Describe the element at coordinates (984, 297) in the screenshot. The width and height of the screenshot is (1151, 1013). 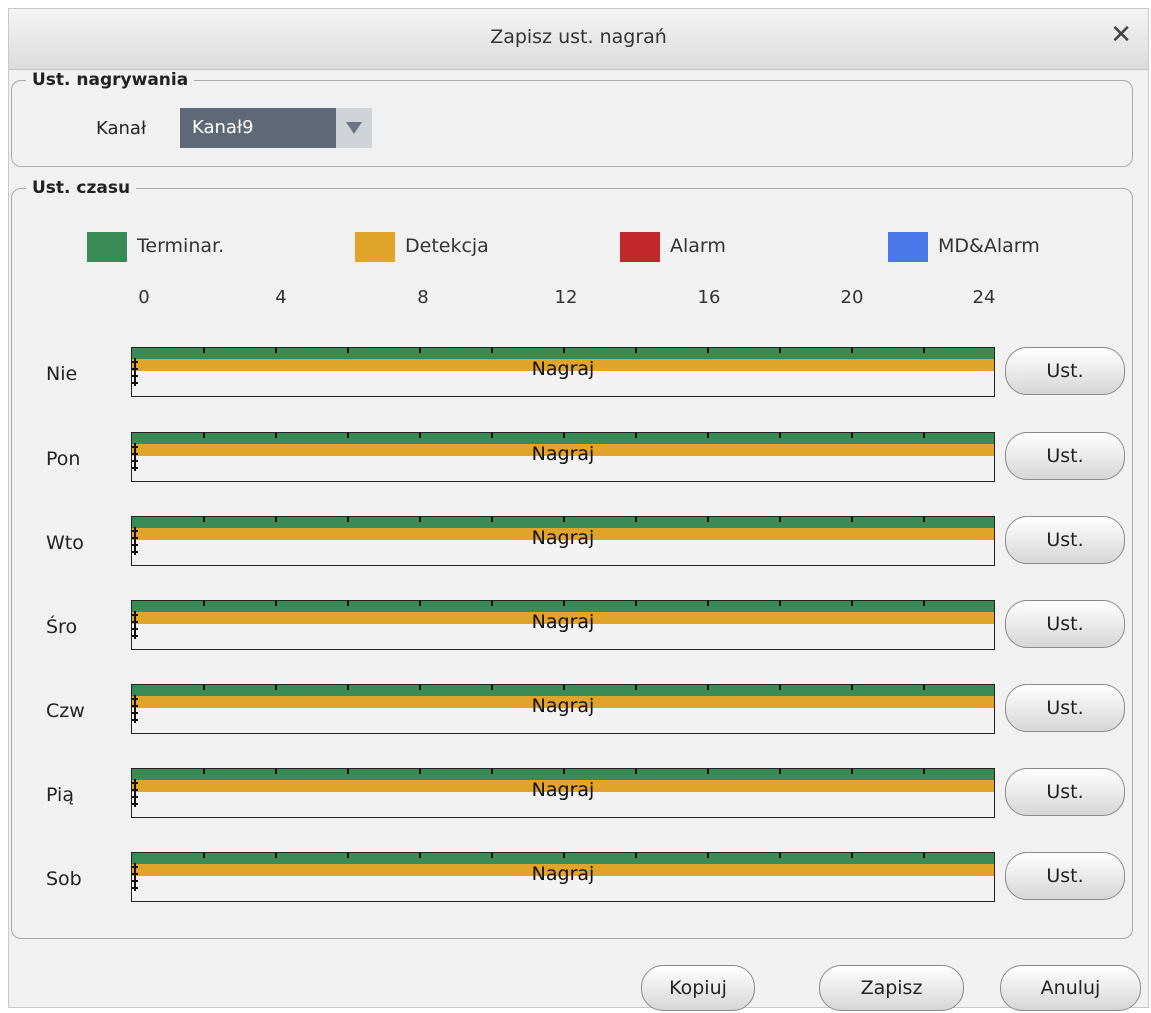
I see `axis-label-24: 24` at that location.